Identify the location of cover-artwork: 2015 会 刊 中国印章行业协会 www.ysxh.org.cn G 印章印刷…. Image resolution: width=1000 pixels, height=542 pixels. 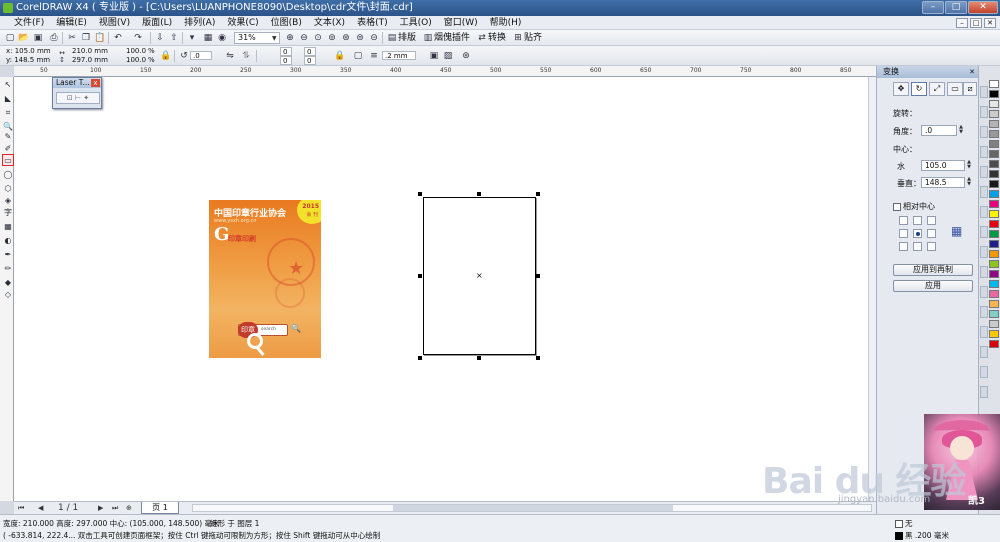
(265, 279).